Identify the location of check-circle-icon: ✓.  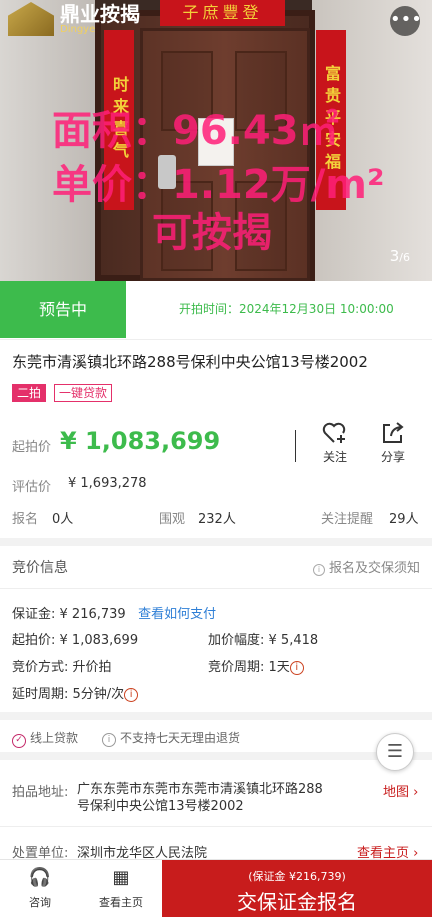
(19, 741).